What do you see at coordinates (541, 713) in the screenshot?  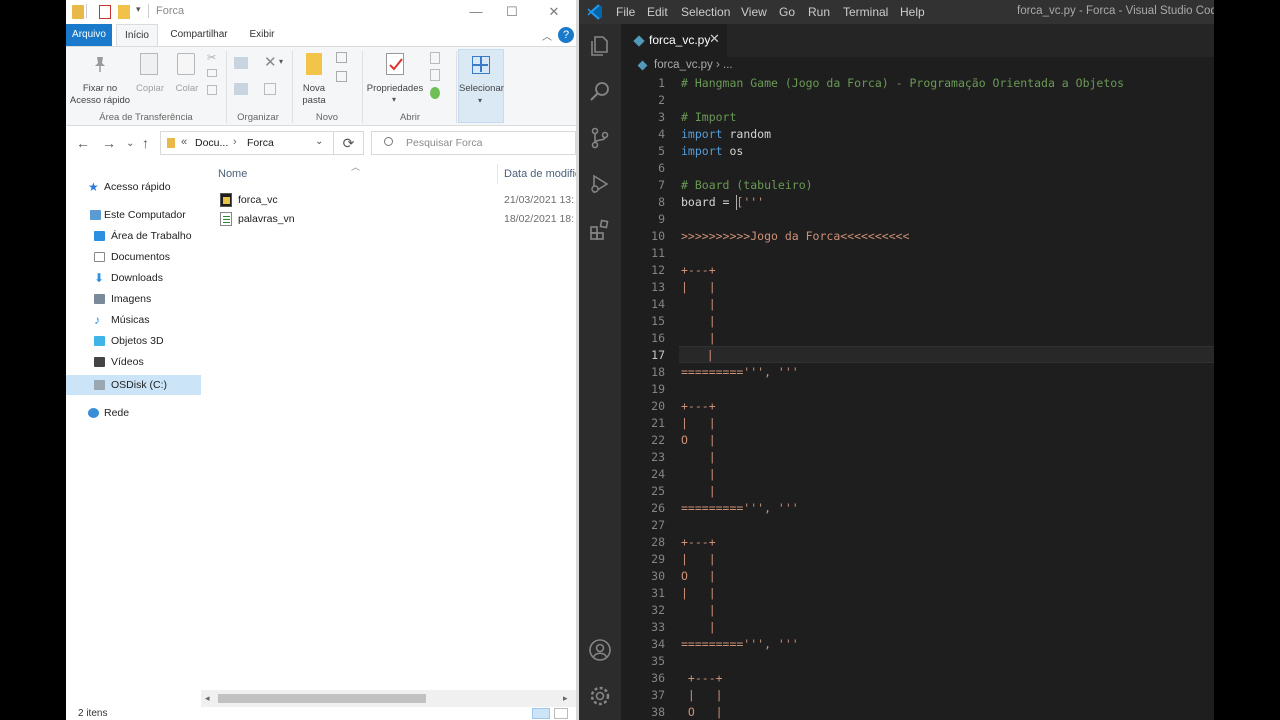 I see `details-view-icon` at bounding box center [541, 713].